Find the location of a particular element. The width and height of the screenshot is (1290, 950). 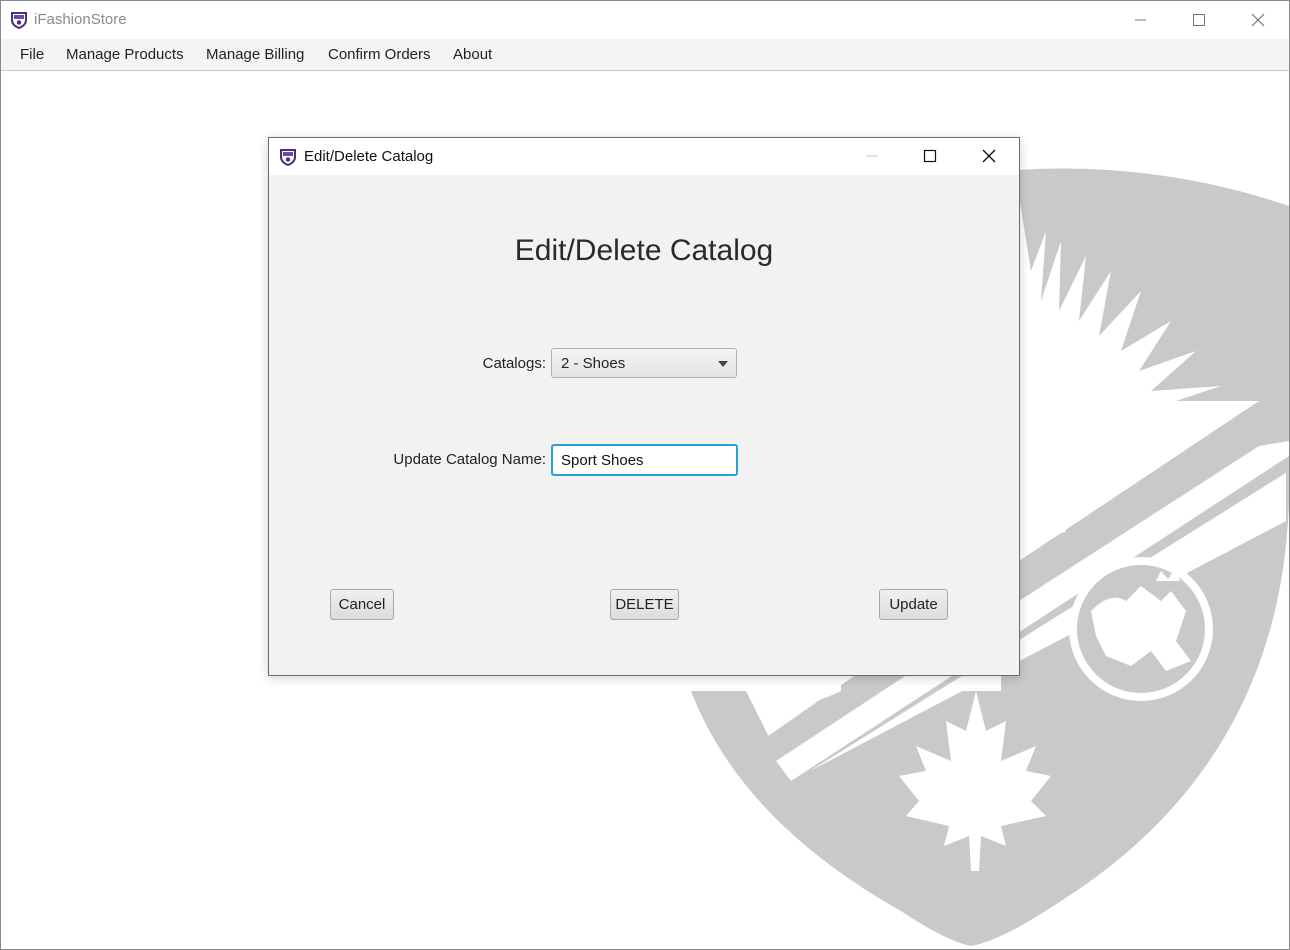

maximize-button is located at coordinates (1199, 20).